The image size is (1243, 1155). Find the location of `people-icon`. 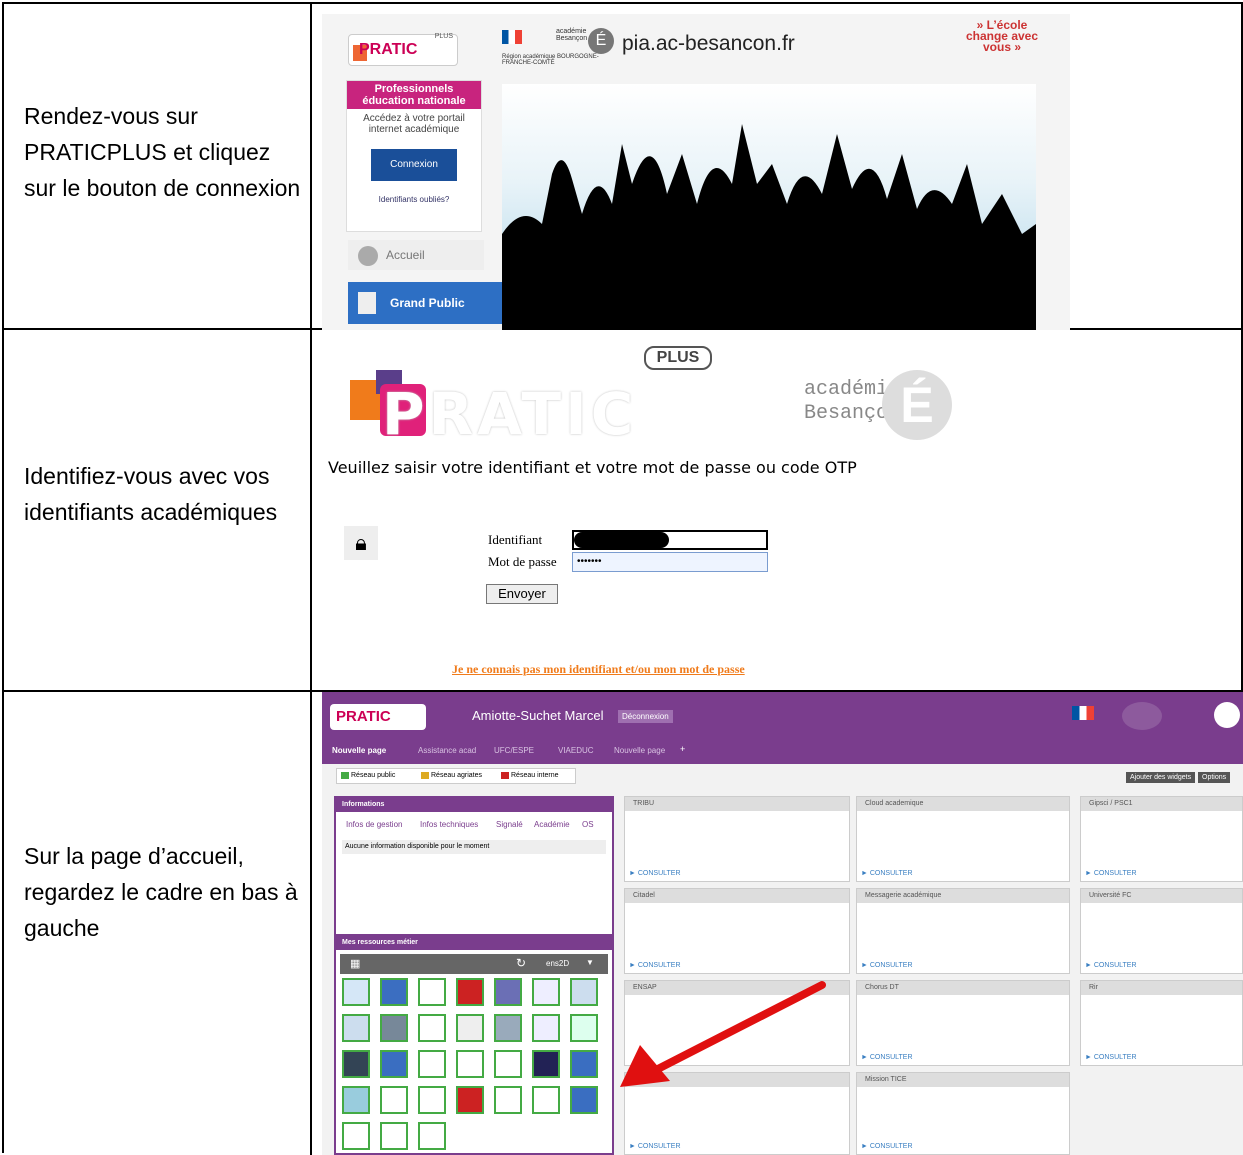

people-icon is located at coordinates (367, 303).